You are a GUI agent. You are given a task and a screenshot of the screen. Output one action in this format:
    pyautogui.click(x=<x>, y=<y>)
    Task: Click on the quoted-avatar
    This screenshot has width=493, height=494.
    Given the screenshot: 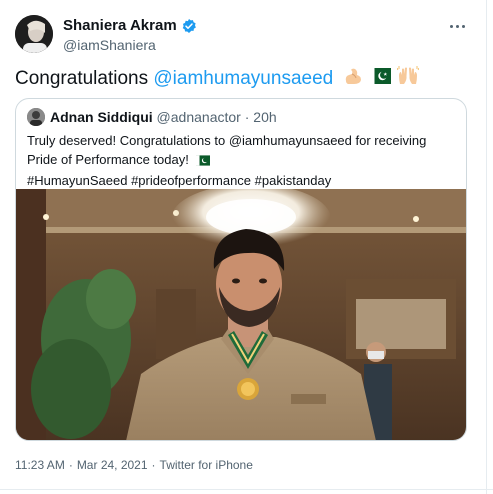 What is the action you would take?
    pyautogui.click(x=36, y=117)
    